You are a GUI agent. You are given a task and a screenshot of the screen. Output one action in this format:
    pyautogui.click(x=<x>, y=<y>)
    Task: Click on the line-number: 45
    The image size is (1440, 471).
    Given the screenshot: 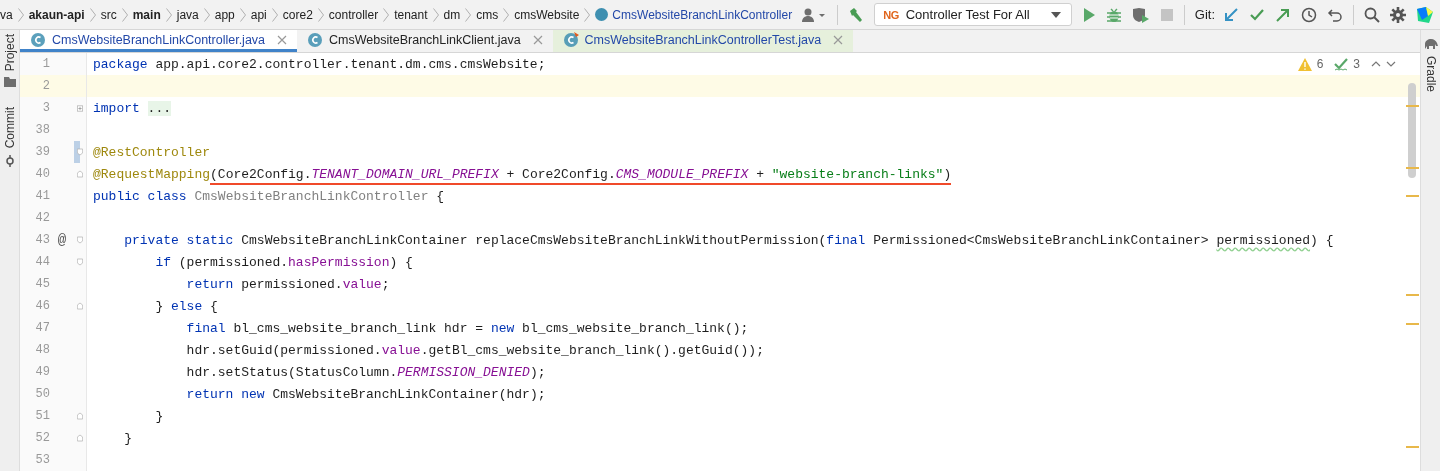 What is the action you would take?
    pyautogui.click(x=42, y=284)
    